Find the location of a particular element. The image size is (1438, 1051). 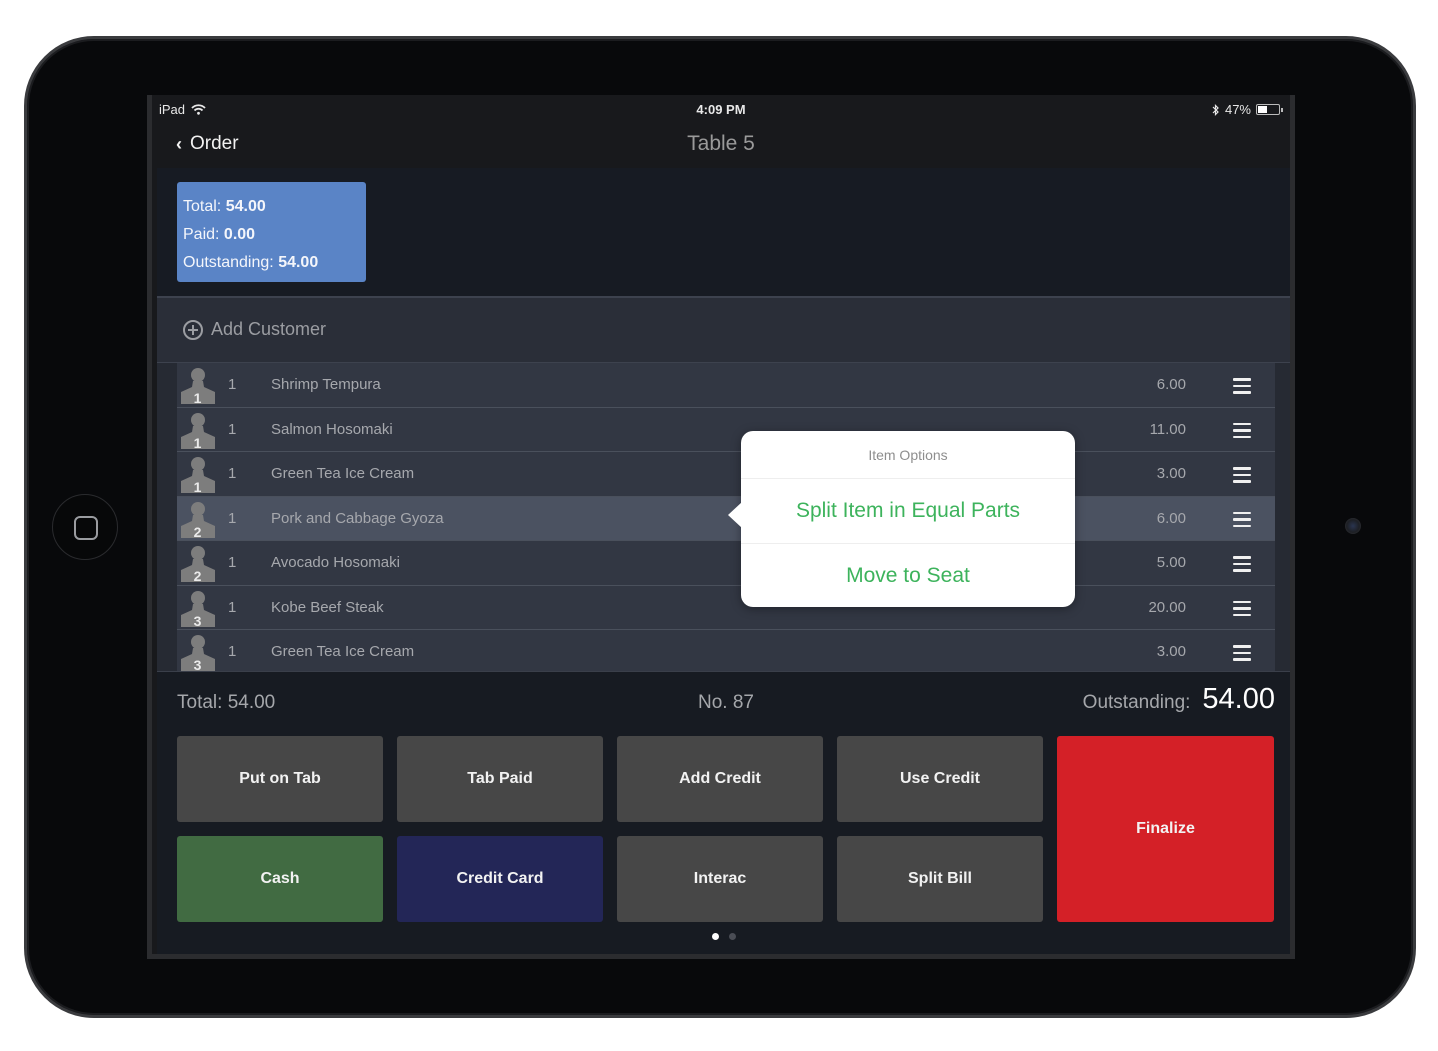

credit-card-button: Credit Card is located at coordinates (500, 879).